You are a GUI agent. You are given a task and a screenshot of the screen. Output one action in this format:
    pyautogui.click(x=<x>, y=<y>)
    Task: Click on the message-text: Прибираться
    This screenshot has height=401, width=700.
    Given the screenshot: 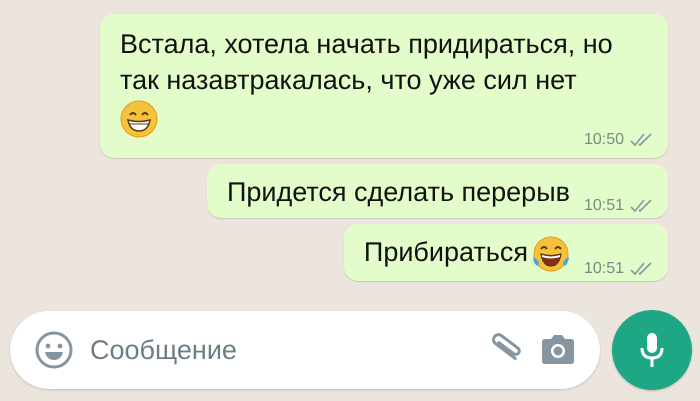 What is the action you would take?
    pyautogui.click(x=446, y=252)
    